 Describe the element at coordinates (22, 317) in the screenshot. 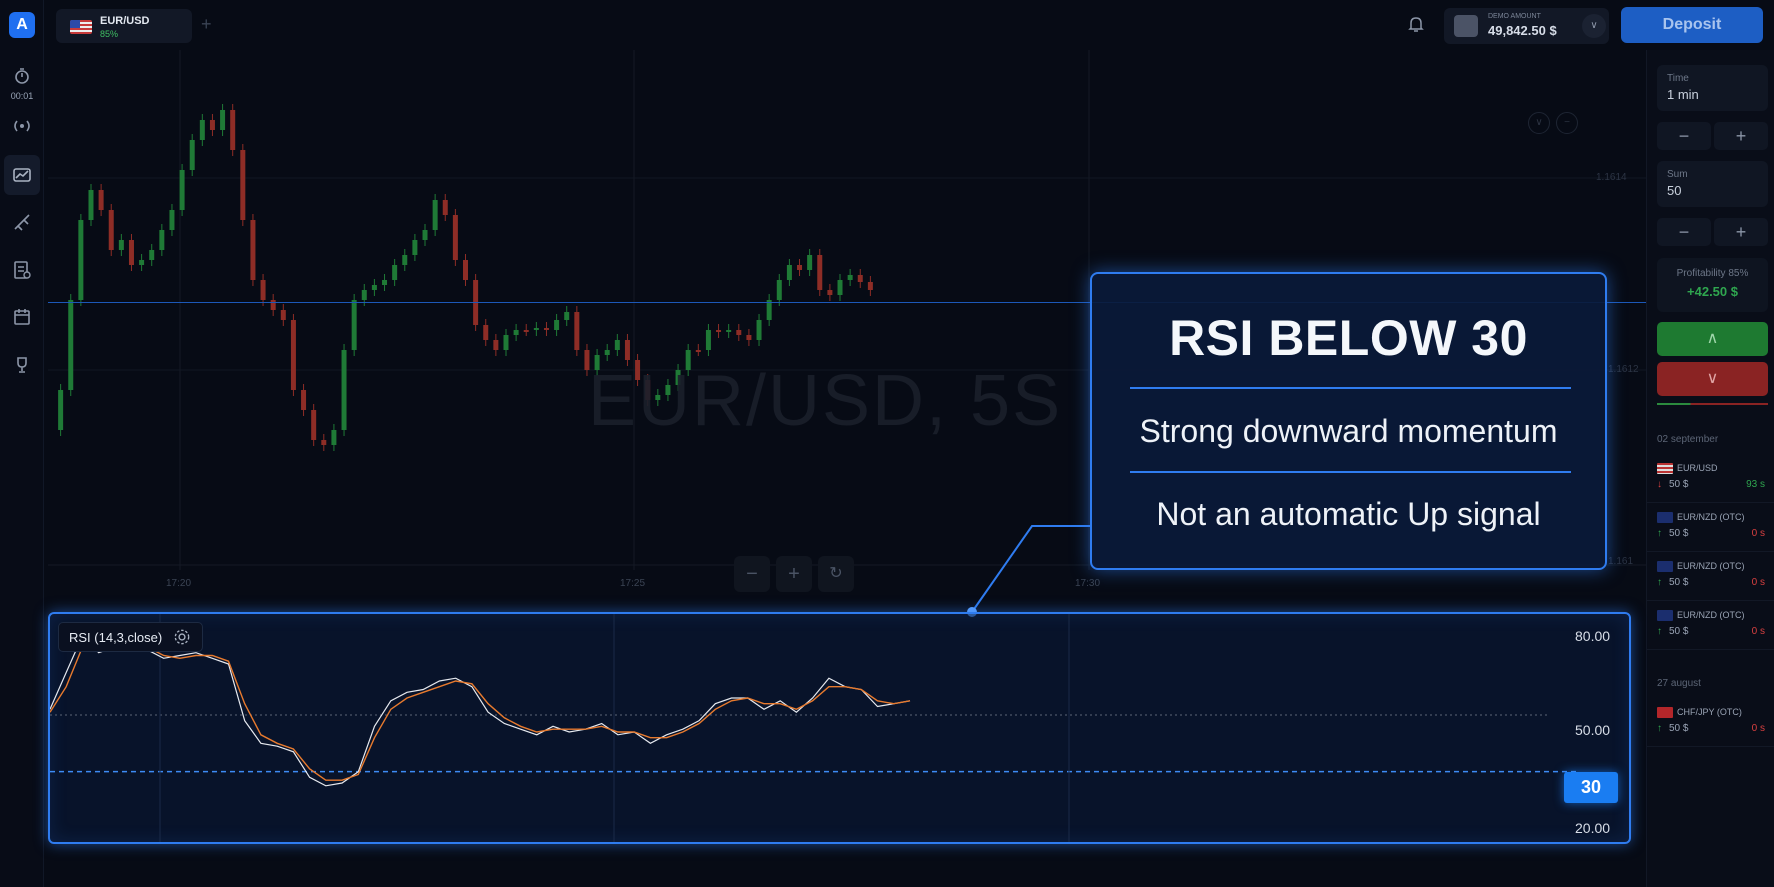

I see `calendar-icon` at that location.